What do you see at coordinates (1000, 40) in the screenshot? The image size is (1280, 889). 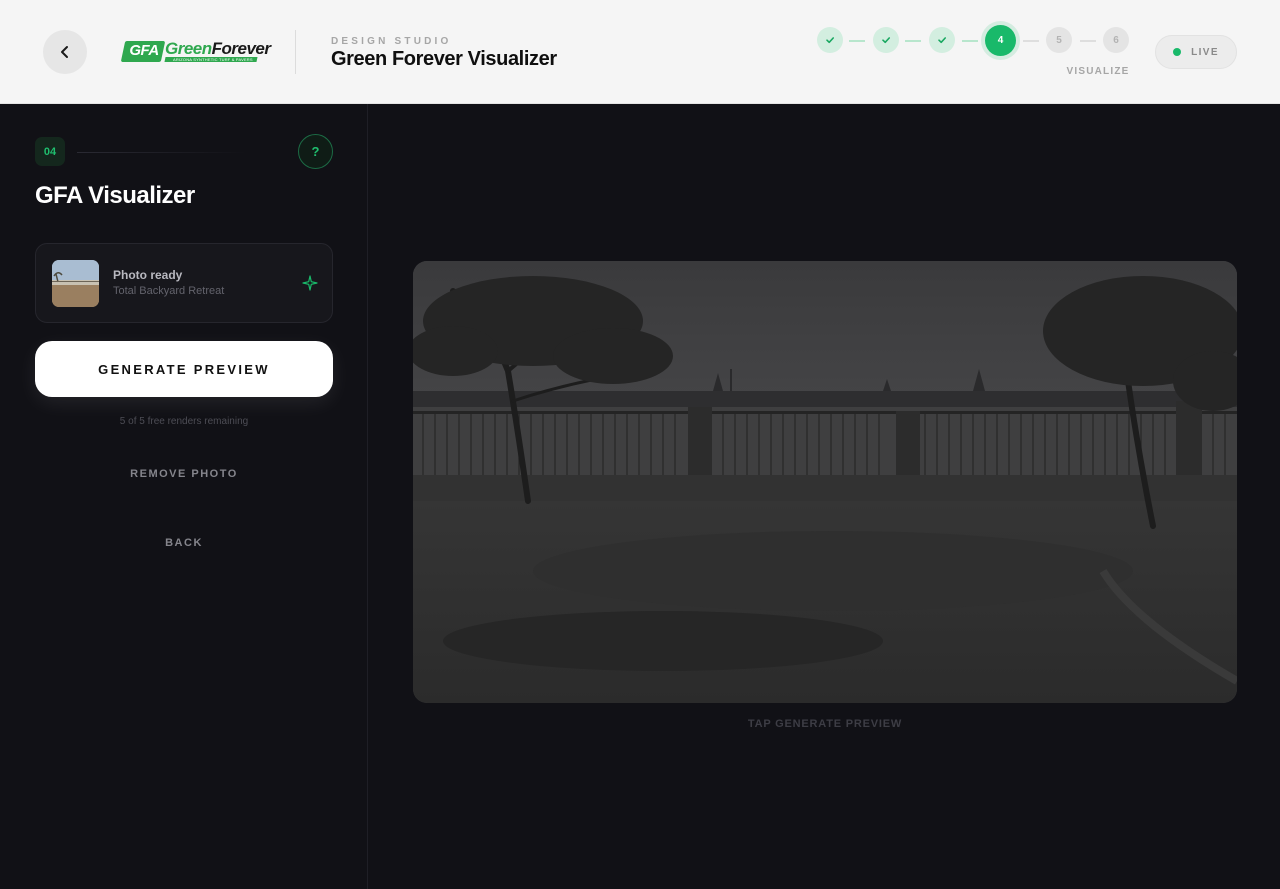 I see `step-4-current: 4` at bounding box center [1000, 40].